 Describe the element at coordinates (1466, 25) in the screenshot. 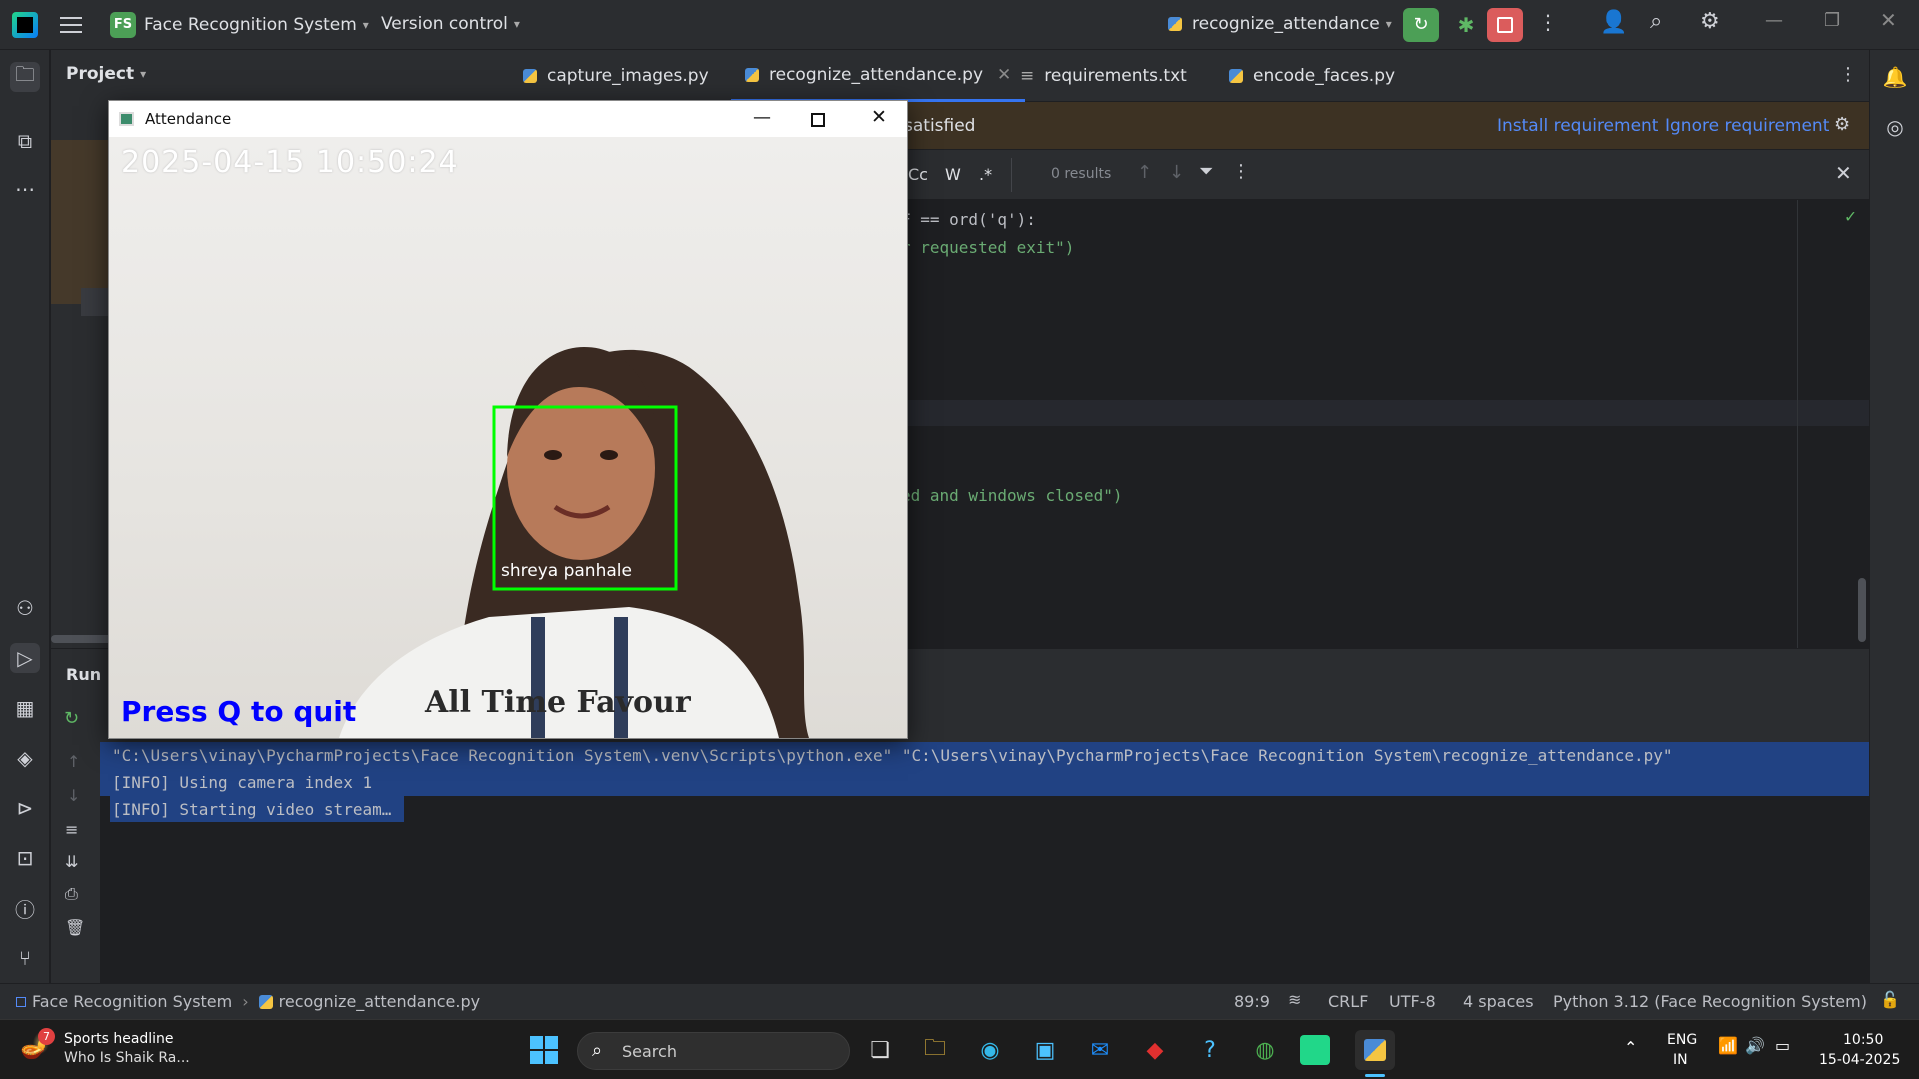

I see `debug-icon: ✱` at that location.